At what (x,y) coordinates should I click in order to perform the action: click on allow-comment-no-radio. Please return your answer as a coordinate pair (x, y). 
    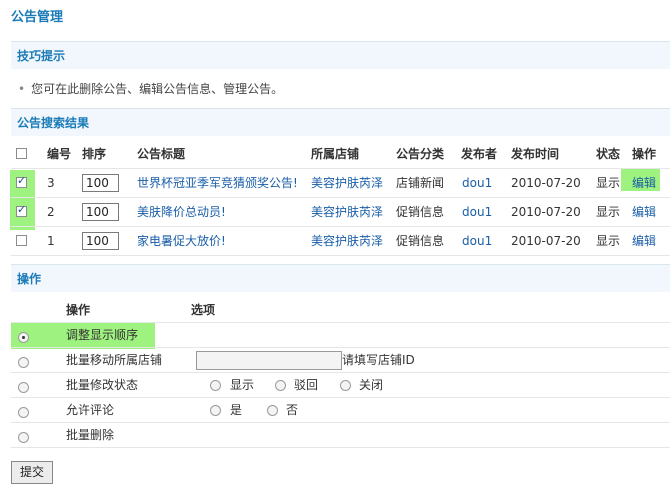
    Looking at the image, I should click on (272, 410).